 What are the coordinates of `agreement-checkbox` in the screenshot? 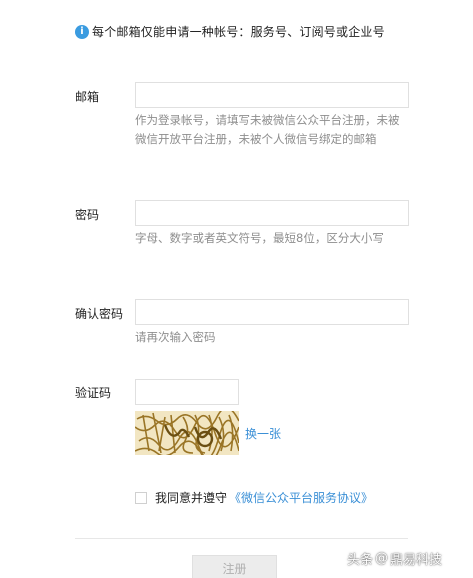 It's located at (141, 497).